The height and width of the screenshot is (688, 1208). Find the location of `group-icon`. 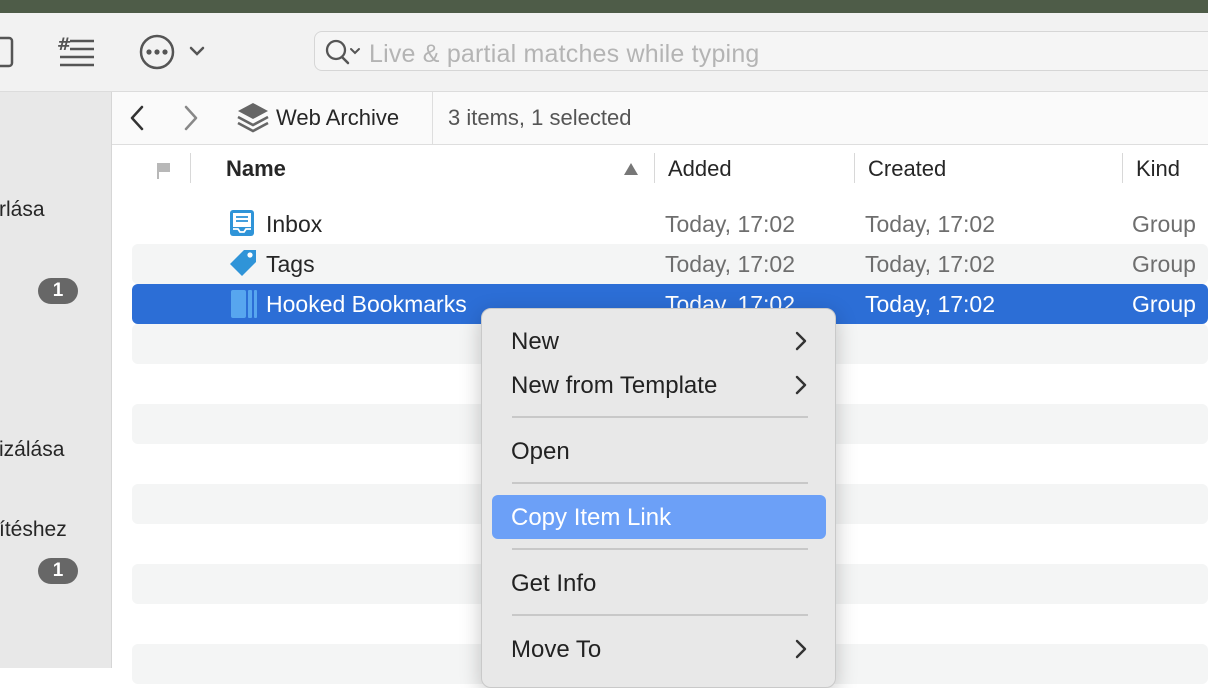

group-icon is located at coordinates (244, 304).